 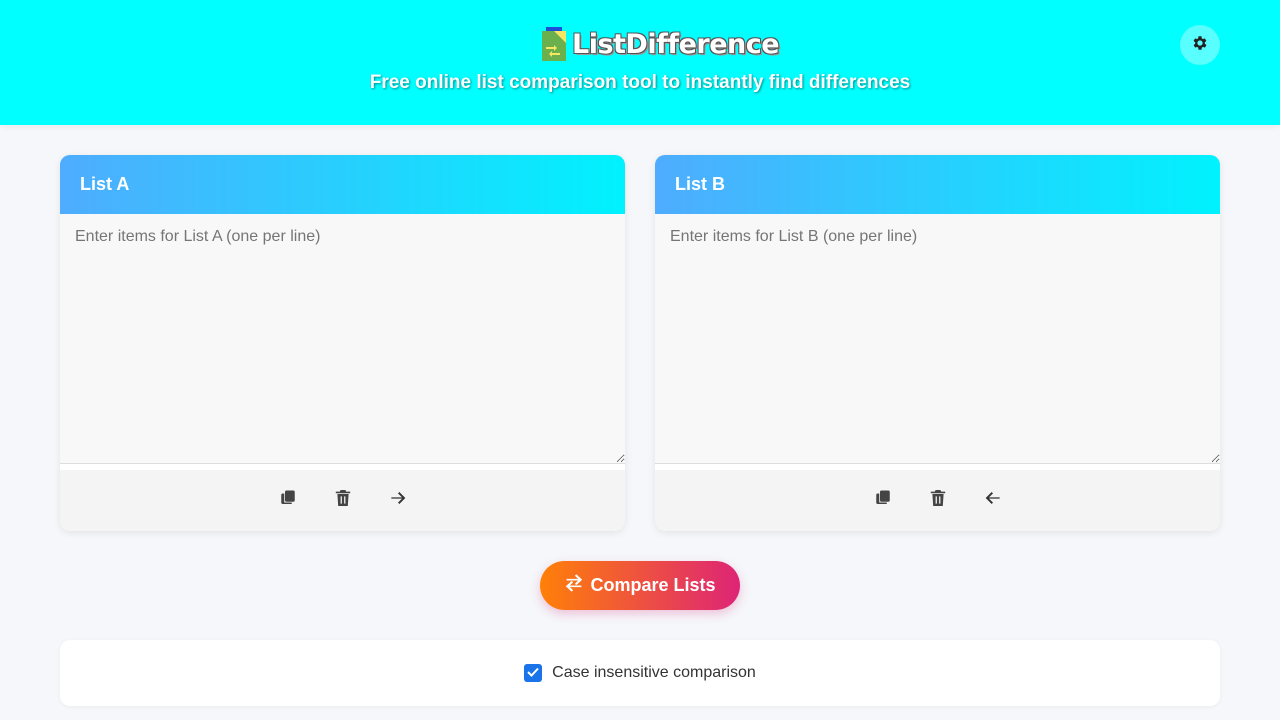 I want to click on list-b-actions, so click(x=937, y=500).